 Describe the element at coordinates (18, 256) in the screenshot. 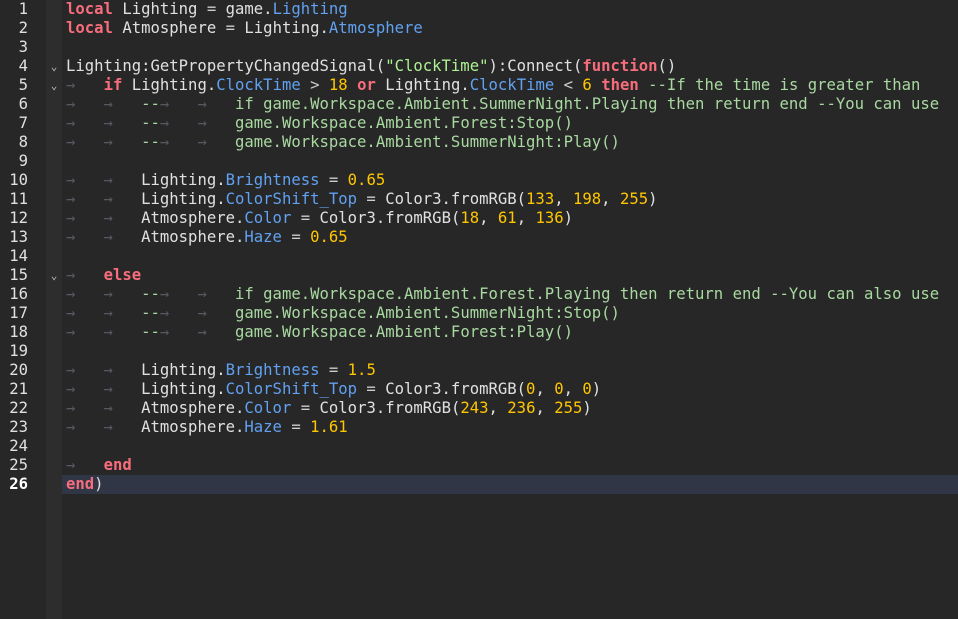

I see `line-number: 14` at that location.